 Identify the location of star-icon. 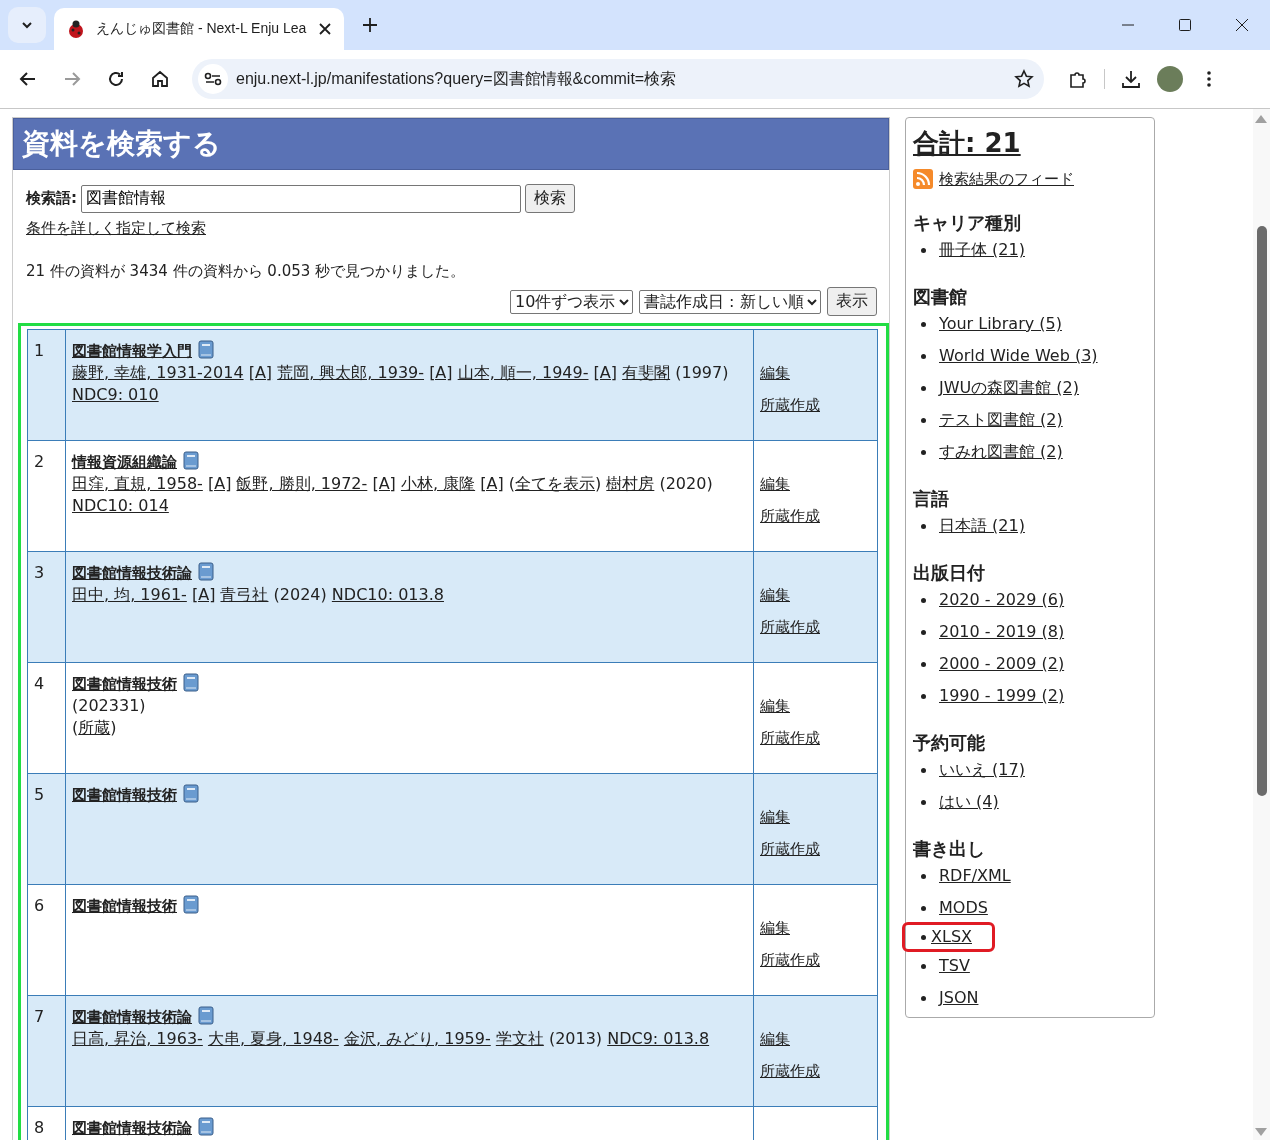
(1024, 79).